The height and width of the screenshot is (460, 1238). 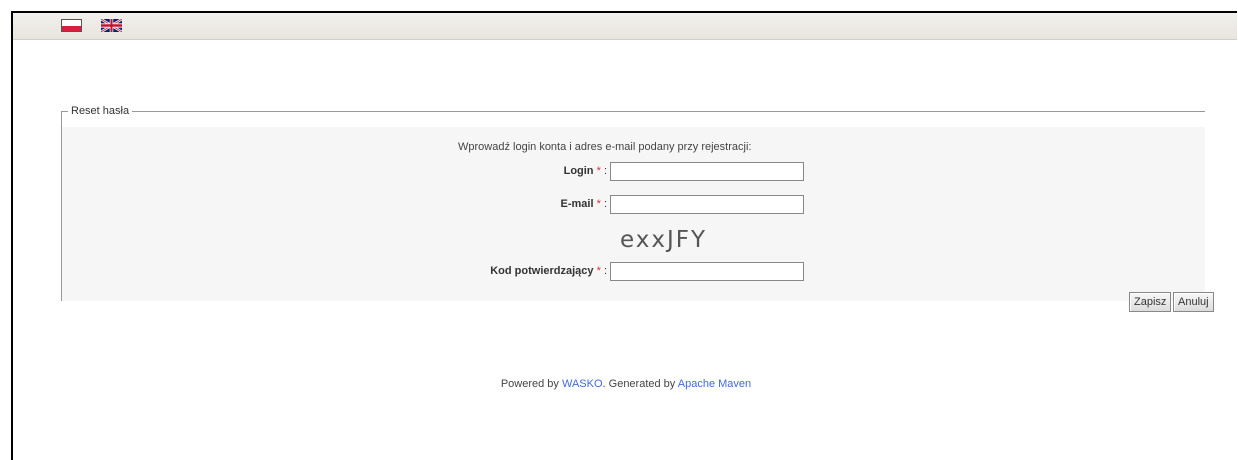 I want to click on footer-prefix: Powered by, so click(x=529, y=384).